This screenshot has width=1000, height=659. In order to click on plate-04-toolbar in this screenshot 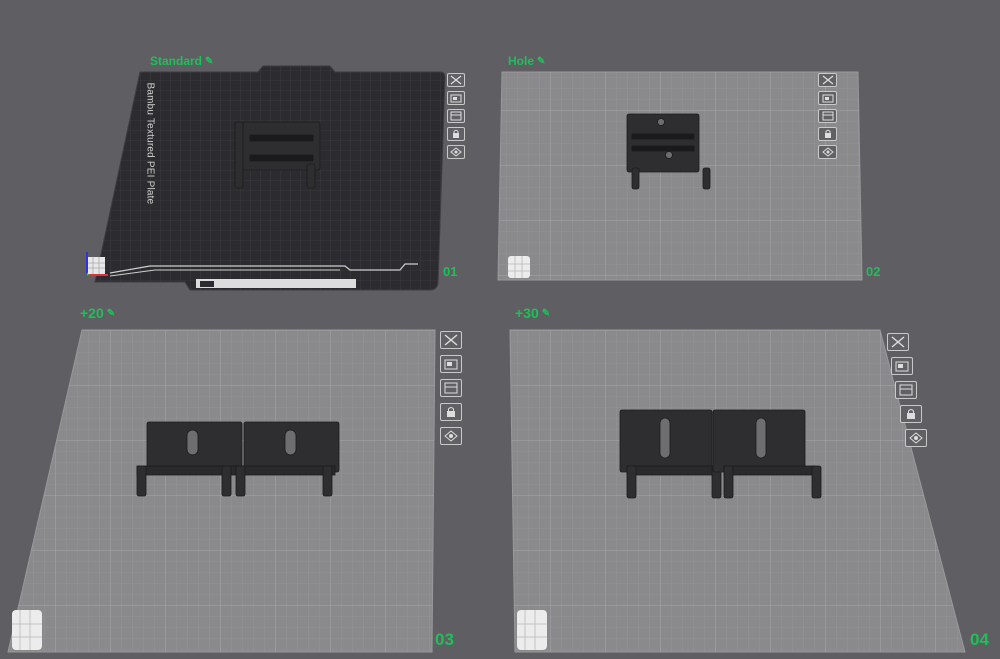, I will do `click(907, 390)`.